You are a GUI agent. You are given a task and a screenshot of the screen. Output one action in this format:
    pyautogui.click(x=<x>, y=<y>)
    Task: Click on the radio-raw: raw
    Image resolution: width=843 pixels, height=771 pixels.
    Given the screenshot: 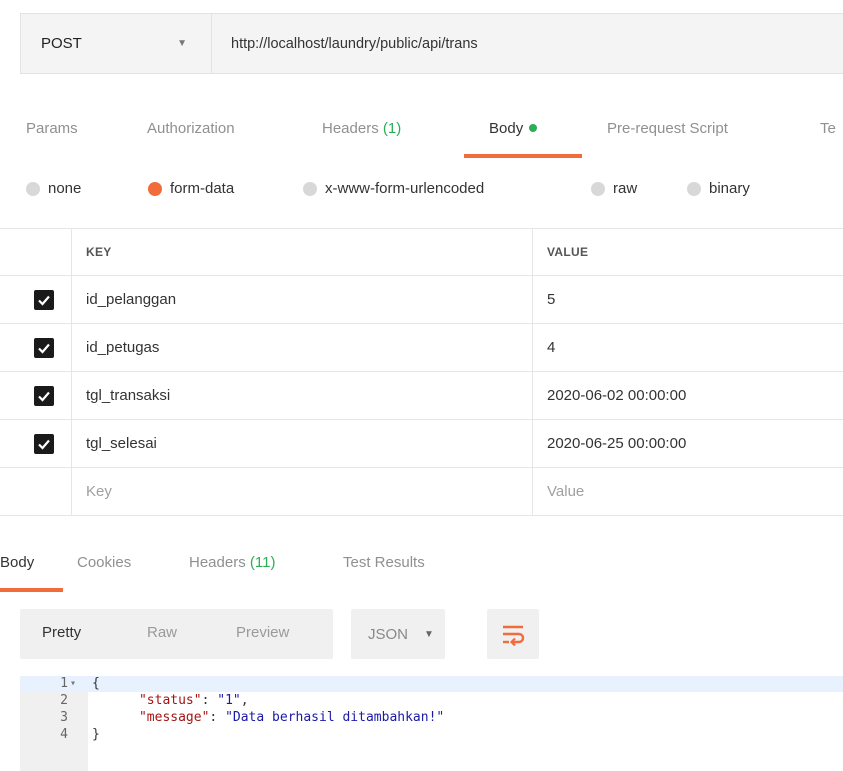 What is the action you would take?
    pyautogui.click(x=614, y=188)
    